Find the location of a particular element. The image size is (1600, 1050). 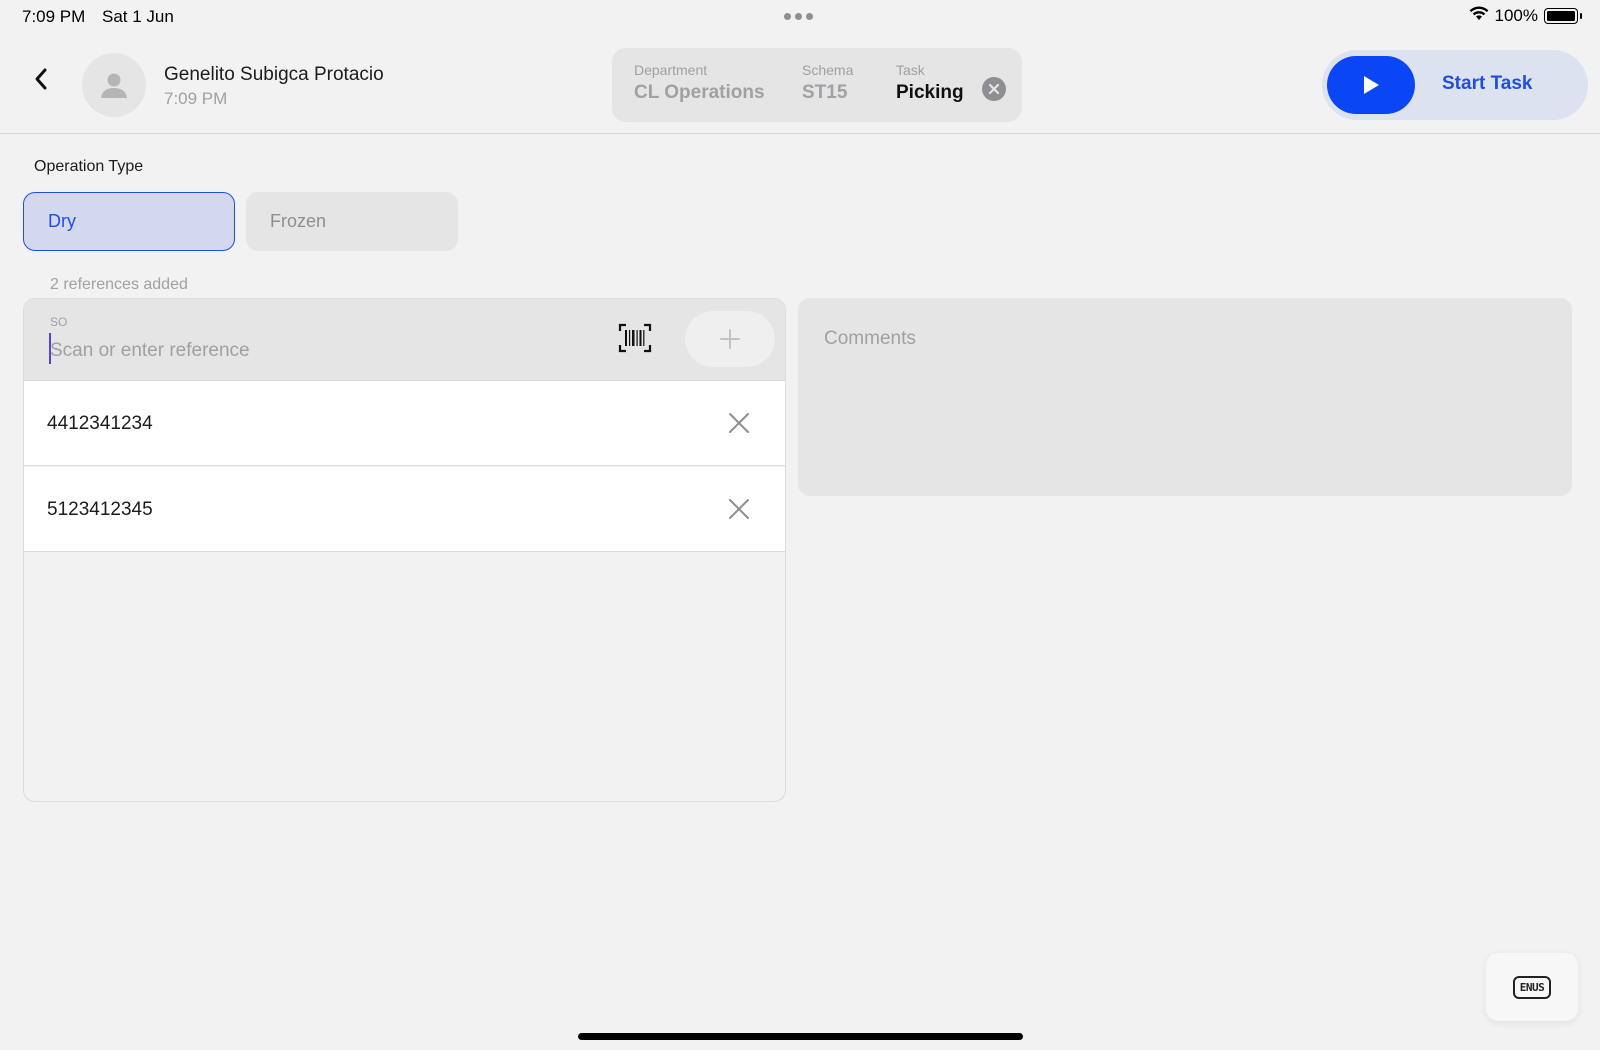

task-value: Picking is located at coordinates (930, 92).